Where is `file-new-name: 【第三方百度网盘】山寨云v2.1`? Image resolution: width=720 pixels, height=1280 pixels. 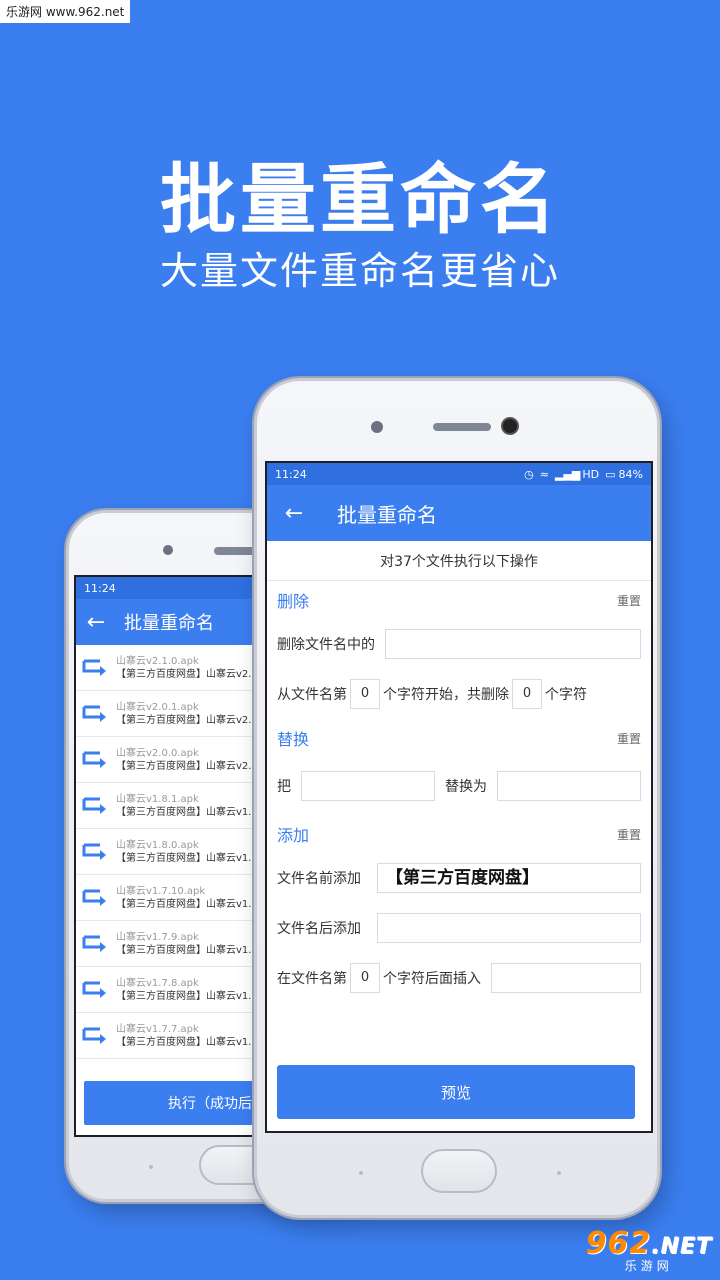
file-new-name: 【第三方百度网盘】山寨云v2.1 is located at coordinates (187, 674).